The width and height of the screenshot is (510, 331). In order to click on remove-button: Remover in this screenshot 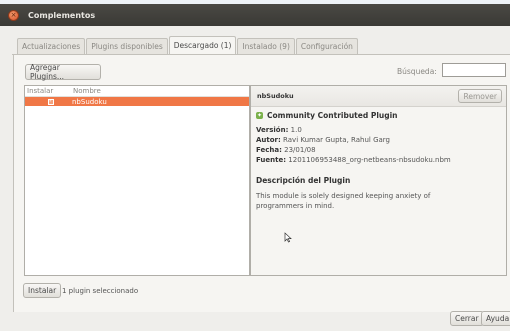, I will do `click(480, 96)`.